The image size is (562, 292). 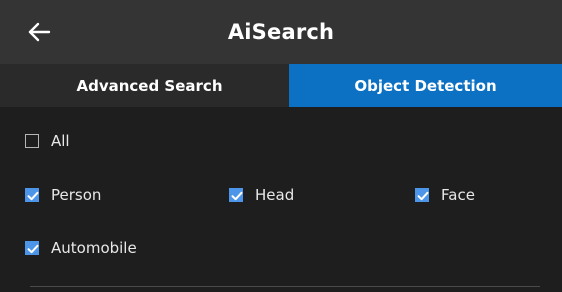 I want to click on tab-object-detection: Object Detection, so click(x=425, y=85).